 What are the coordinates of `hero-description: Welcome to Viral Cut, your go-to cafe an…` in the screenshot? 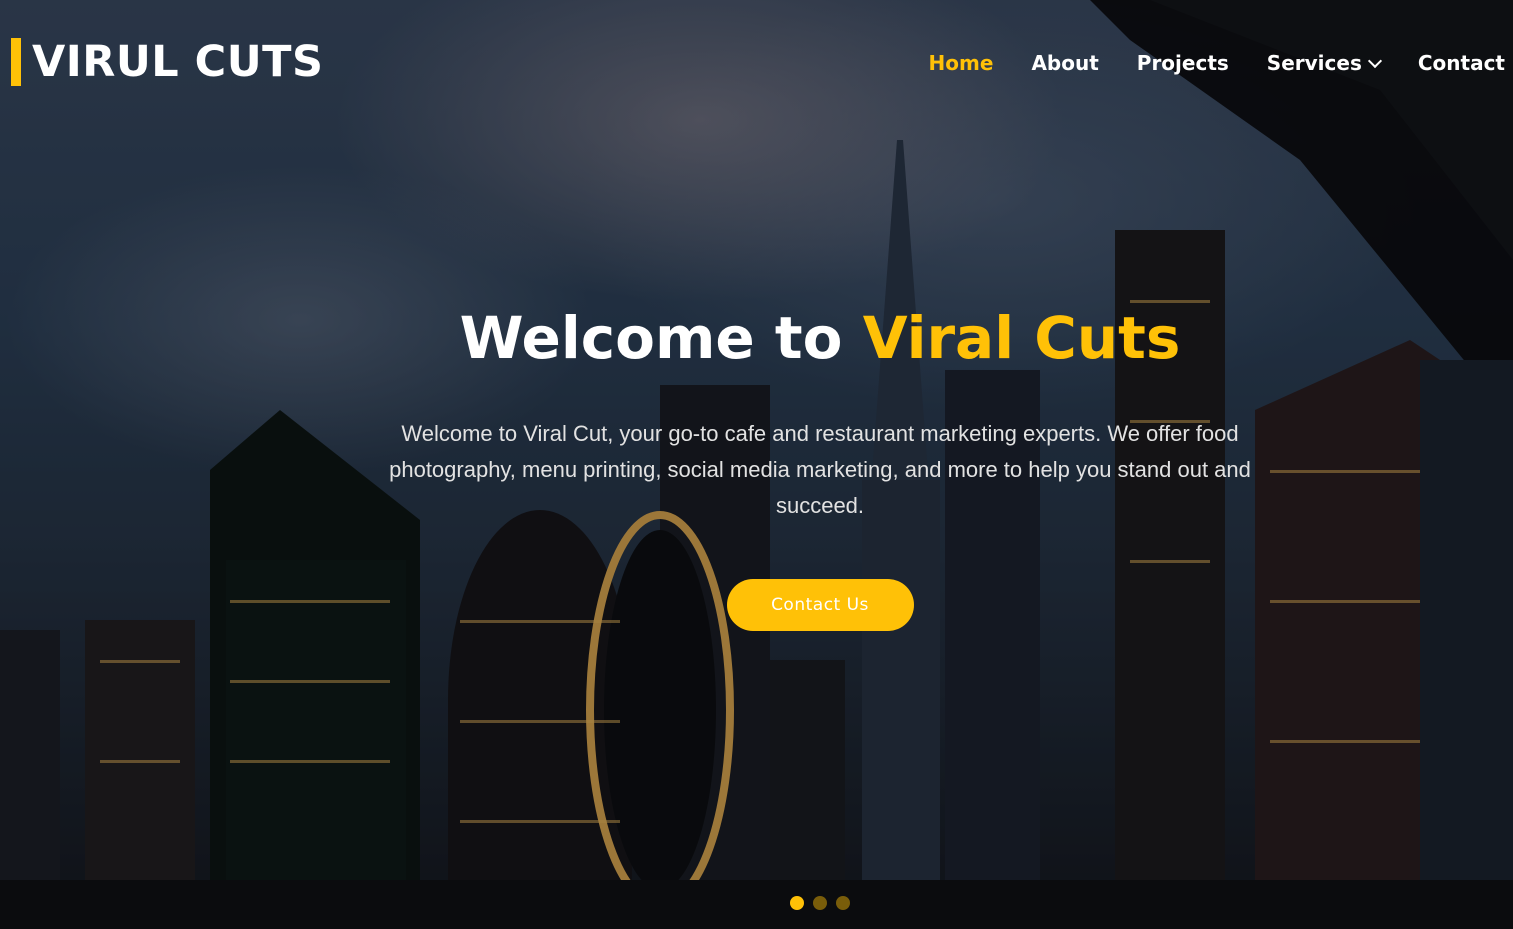 It's located at (820, 469).